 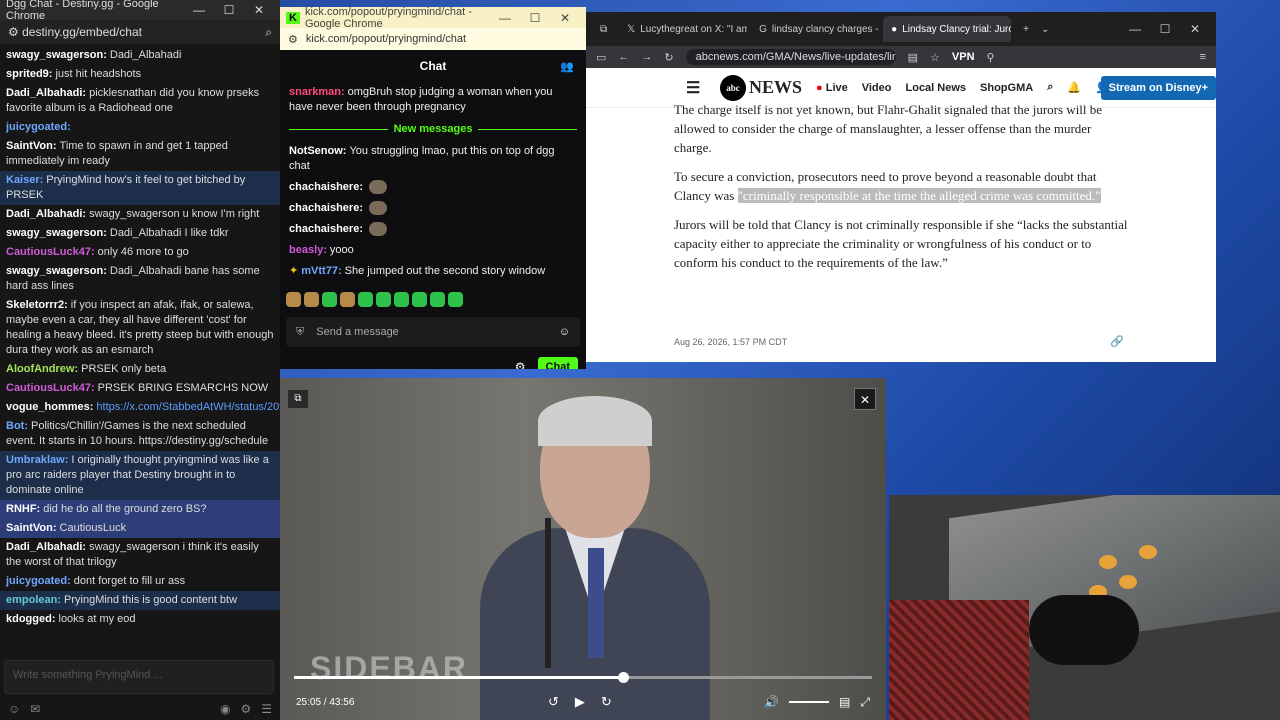 What do you see at coordinates (693, 88) in the screenshot?
I see `hamburger-icon: ☰` at bounding box center [693, 88].